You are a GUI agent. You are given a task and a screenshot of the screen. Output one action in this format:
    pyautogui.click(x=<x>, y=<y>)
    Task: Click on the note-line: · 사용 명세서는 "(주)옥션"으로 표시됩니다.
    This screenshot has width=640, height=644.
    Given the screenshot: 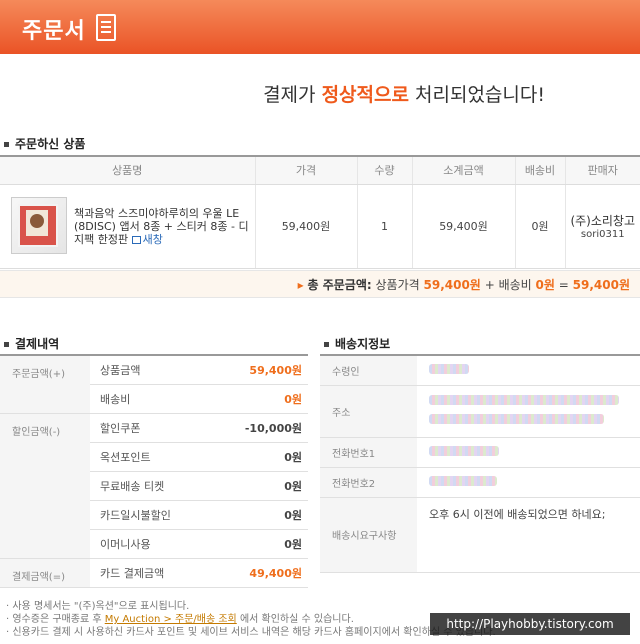 What is the action you would take?
    pyautogui.click(x=98, y=606)
    